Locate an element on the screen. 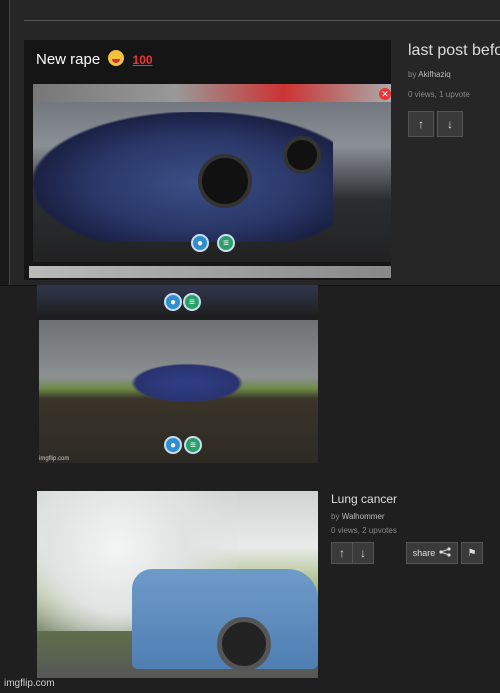 This screenshot has width=500, height=693. side-post-title: last post befo is located at coordinates (454, 51).